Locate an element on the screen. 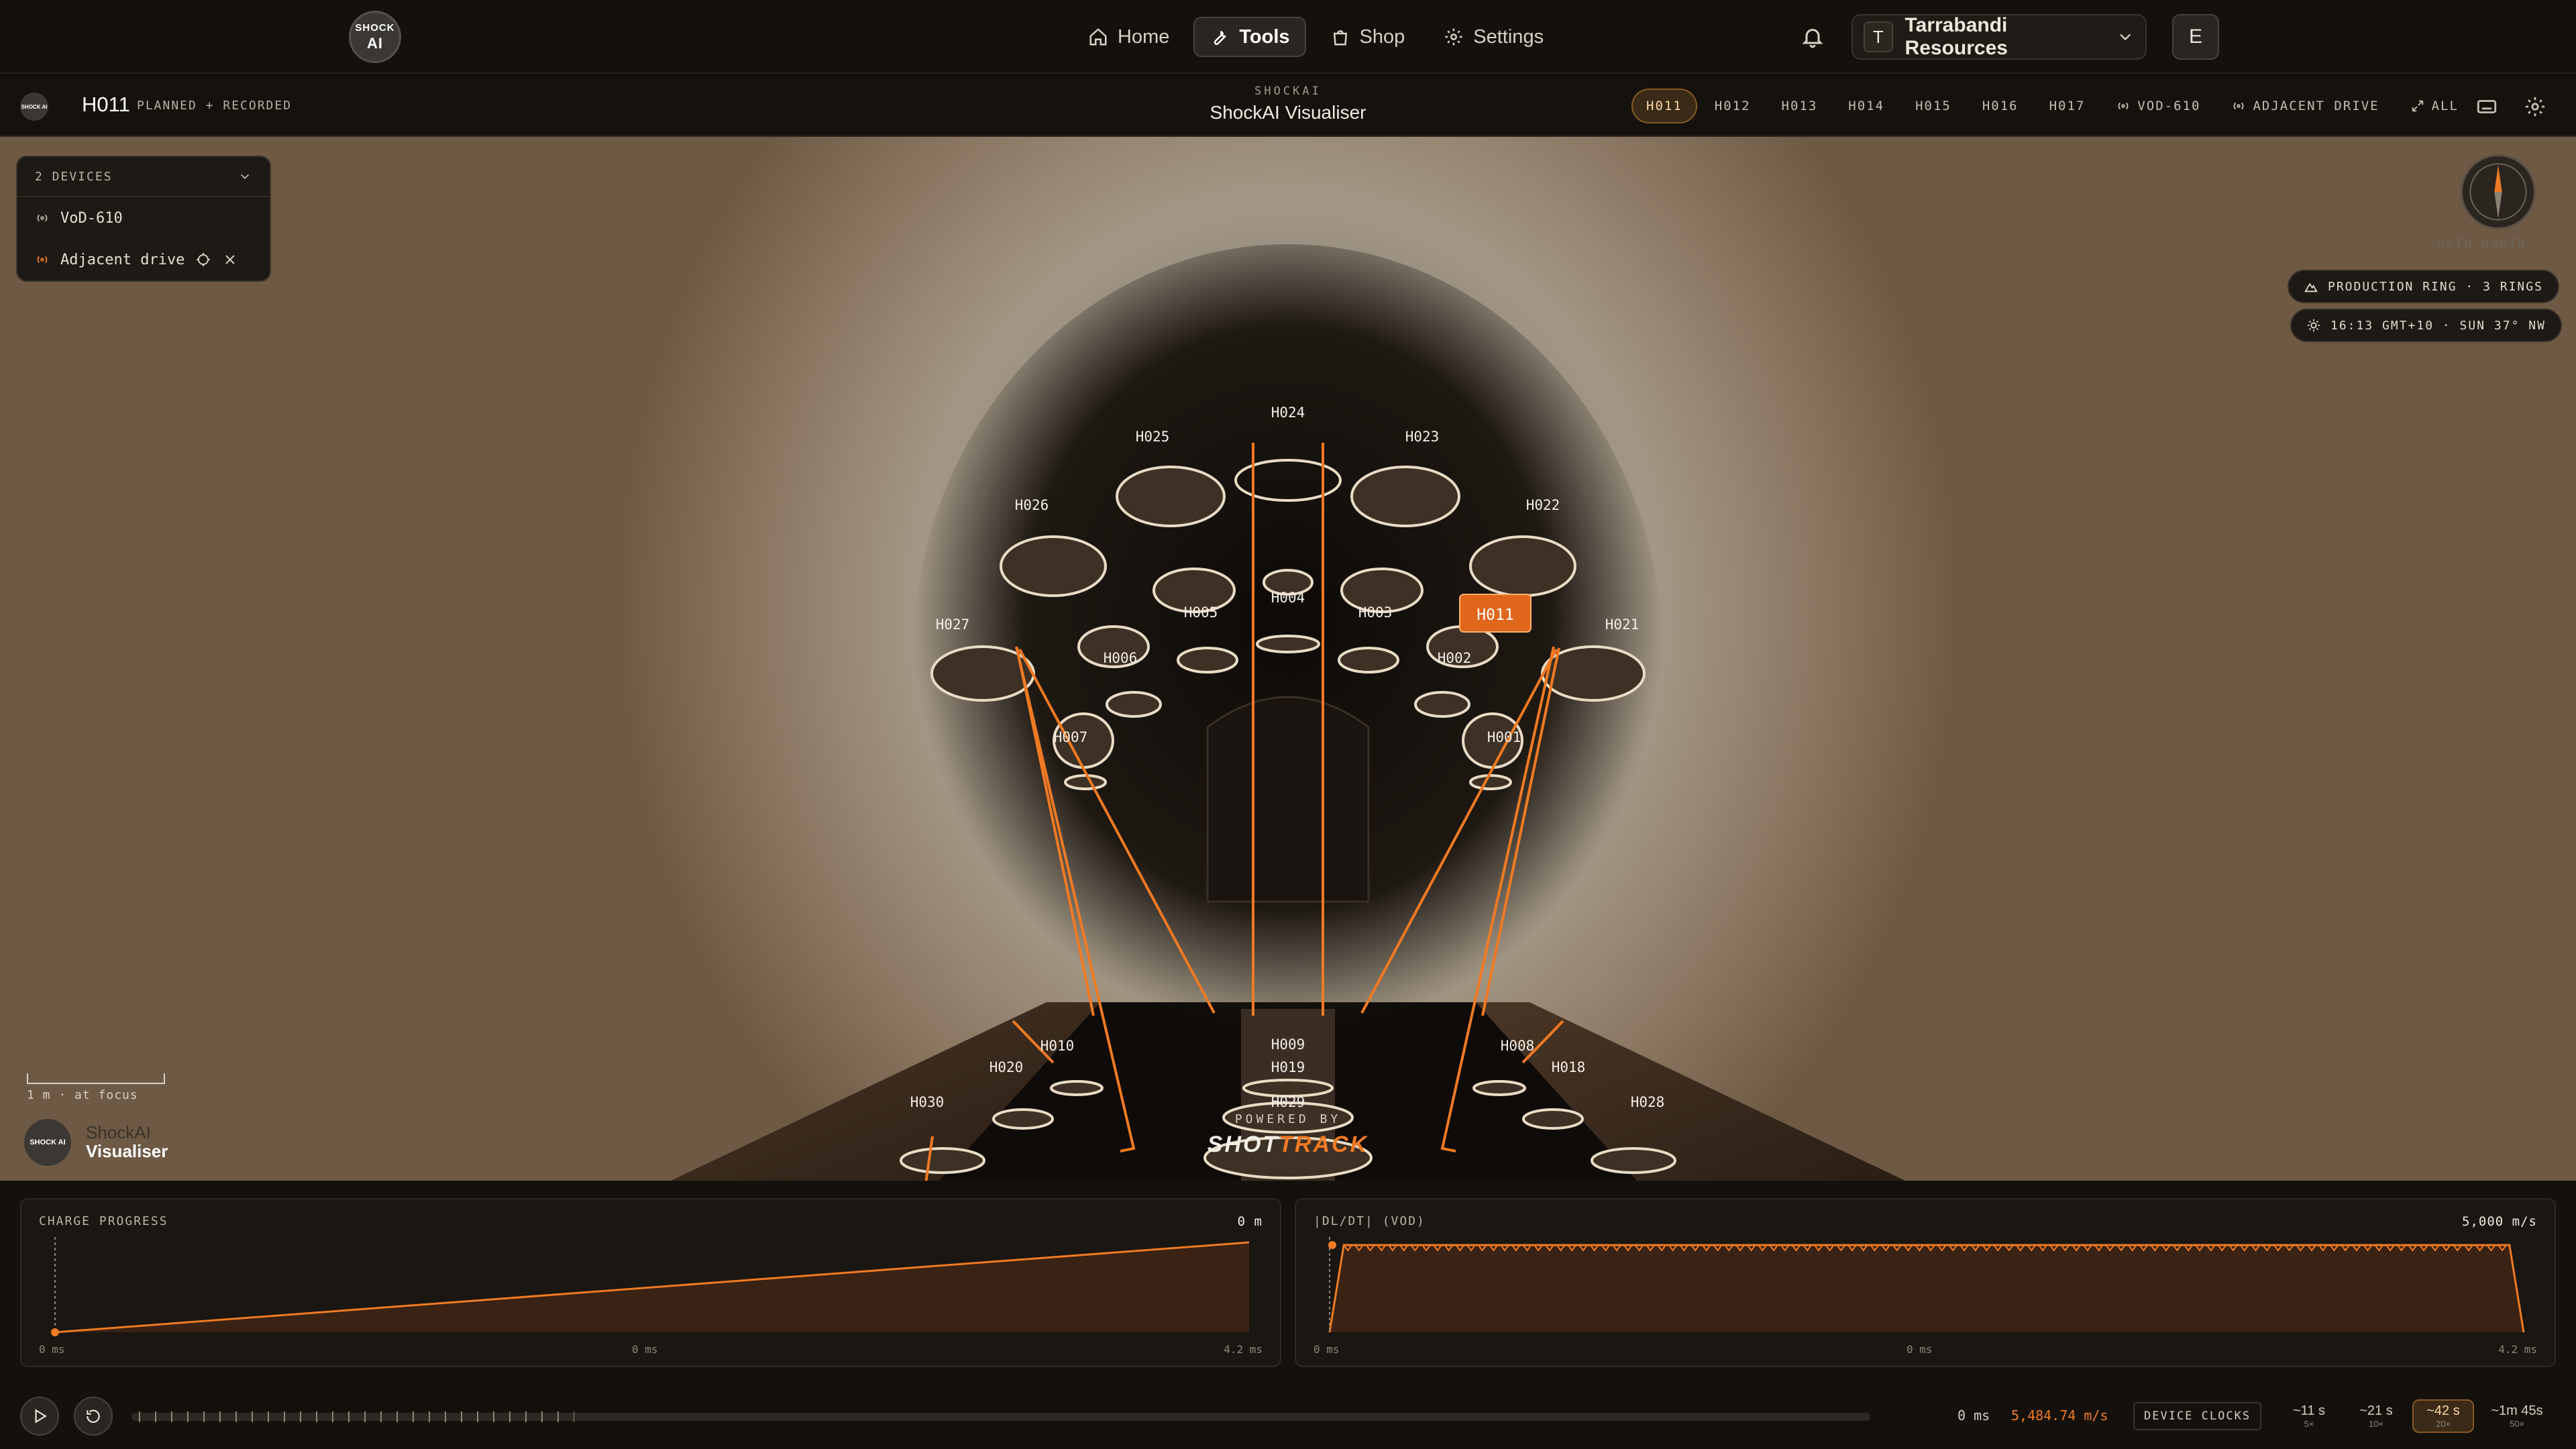 The image size is (2576, 1449). hole-label-h005: H005 is located at coordinates (1201, 612).